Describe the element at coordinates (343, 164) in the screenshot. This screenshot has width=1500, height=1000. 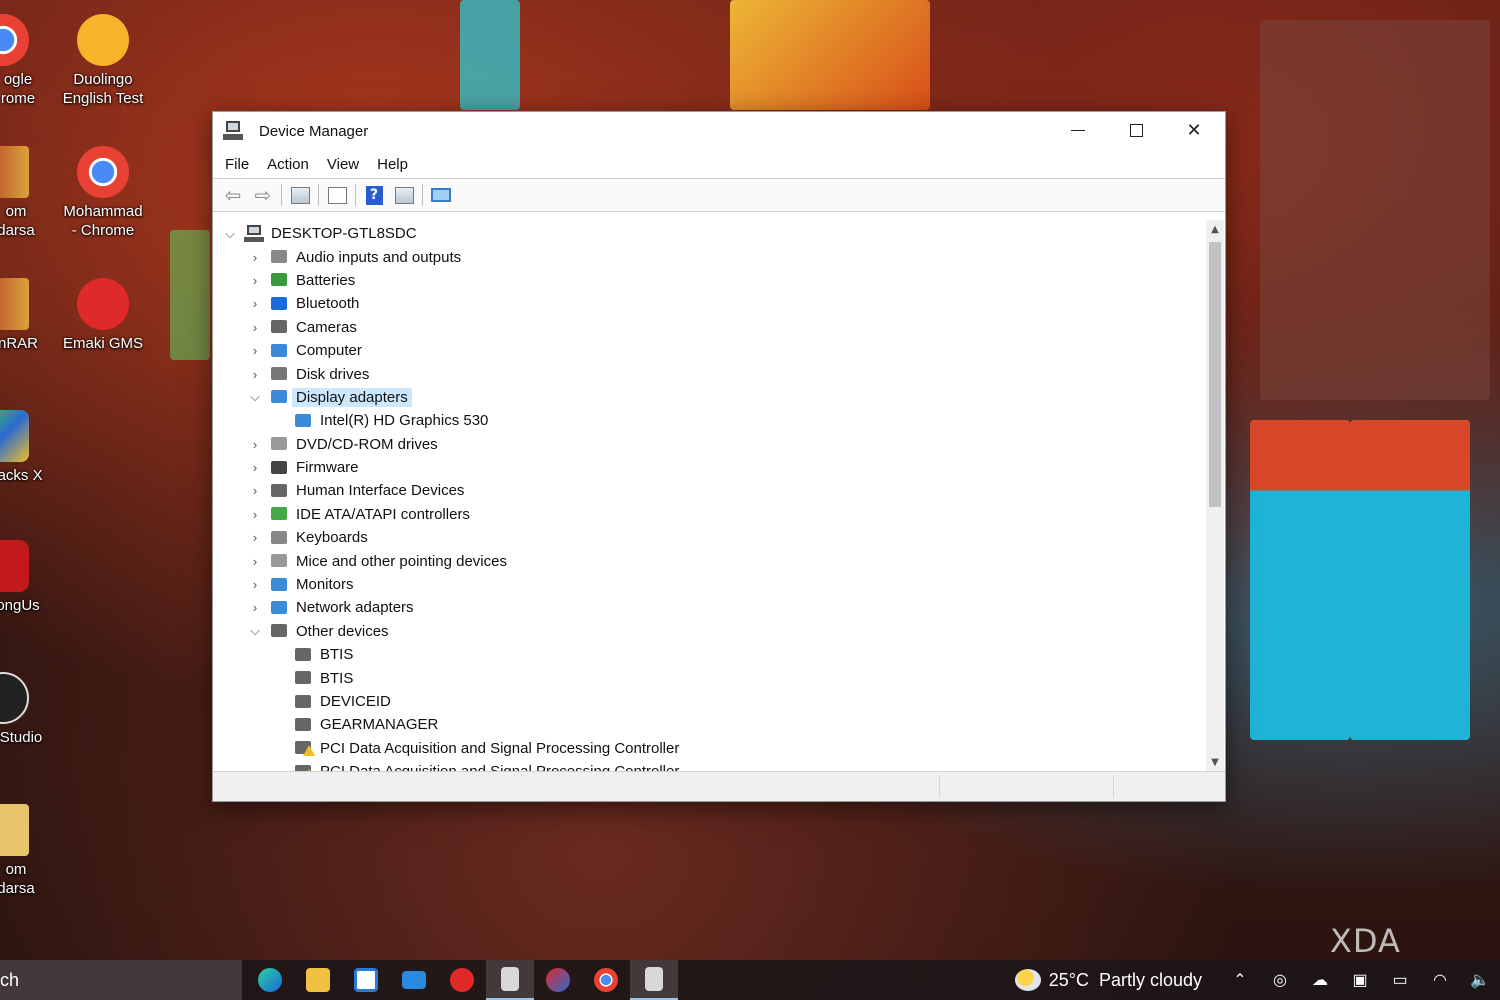
I see `menu-view: View` at that location.